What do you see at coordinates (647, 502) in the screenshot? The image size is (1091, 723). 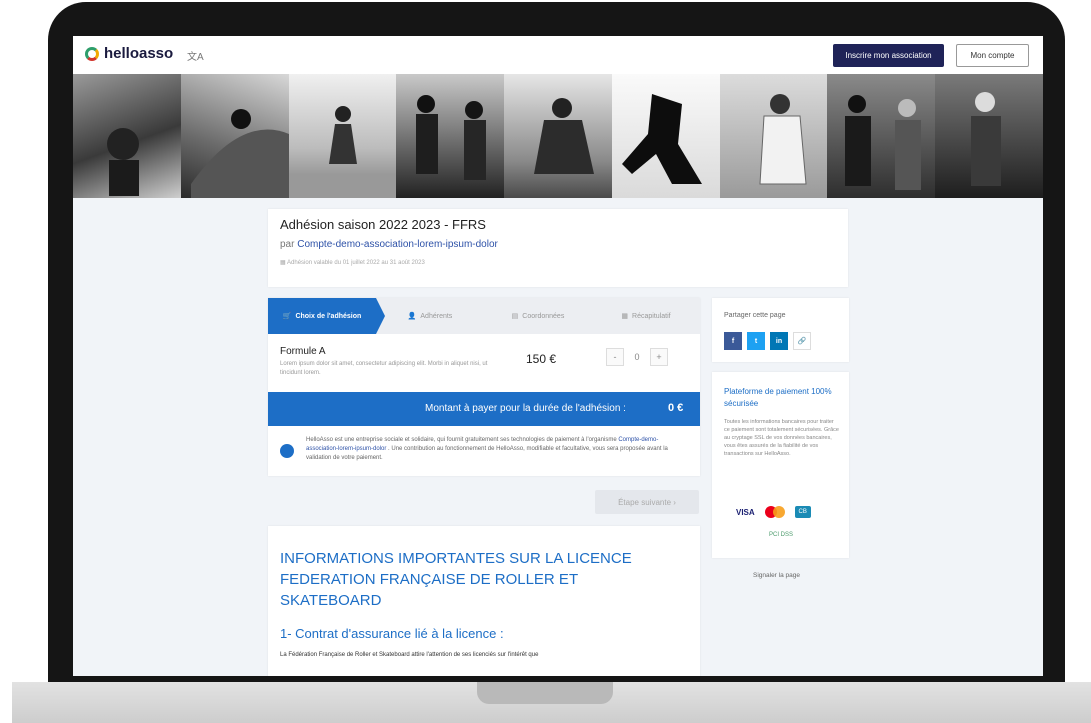 I see `next-step-button: Étape suivante ›` at bounding box center [647, 502].